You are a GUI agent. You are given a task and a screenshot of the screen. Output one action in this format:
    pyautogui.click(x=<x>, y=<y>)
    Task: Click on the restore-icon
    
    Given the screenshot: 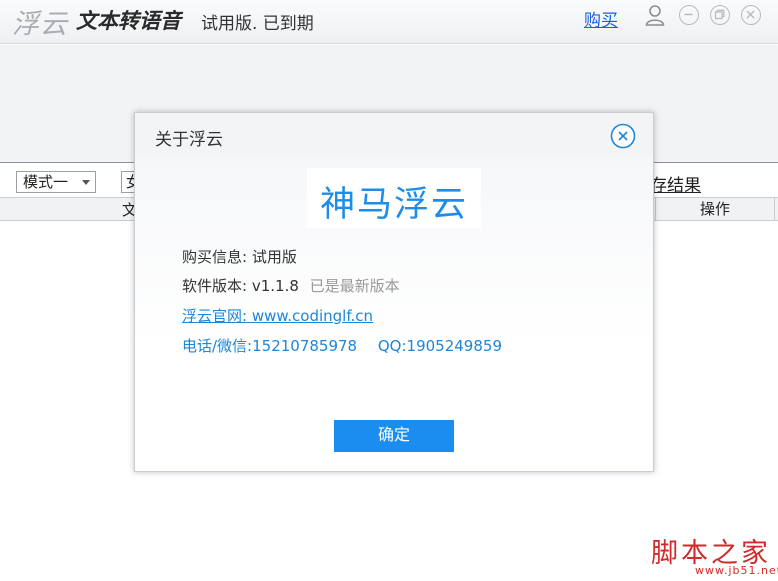 What is the action you would take?
    pyautogui.click(x=720, y=15)
    